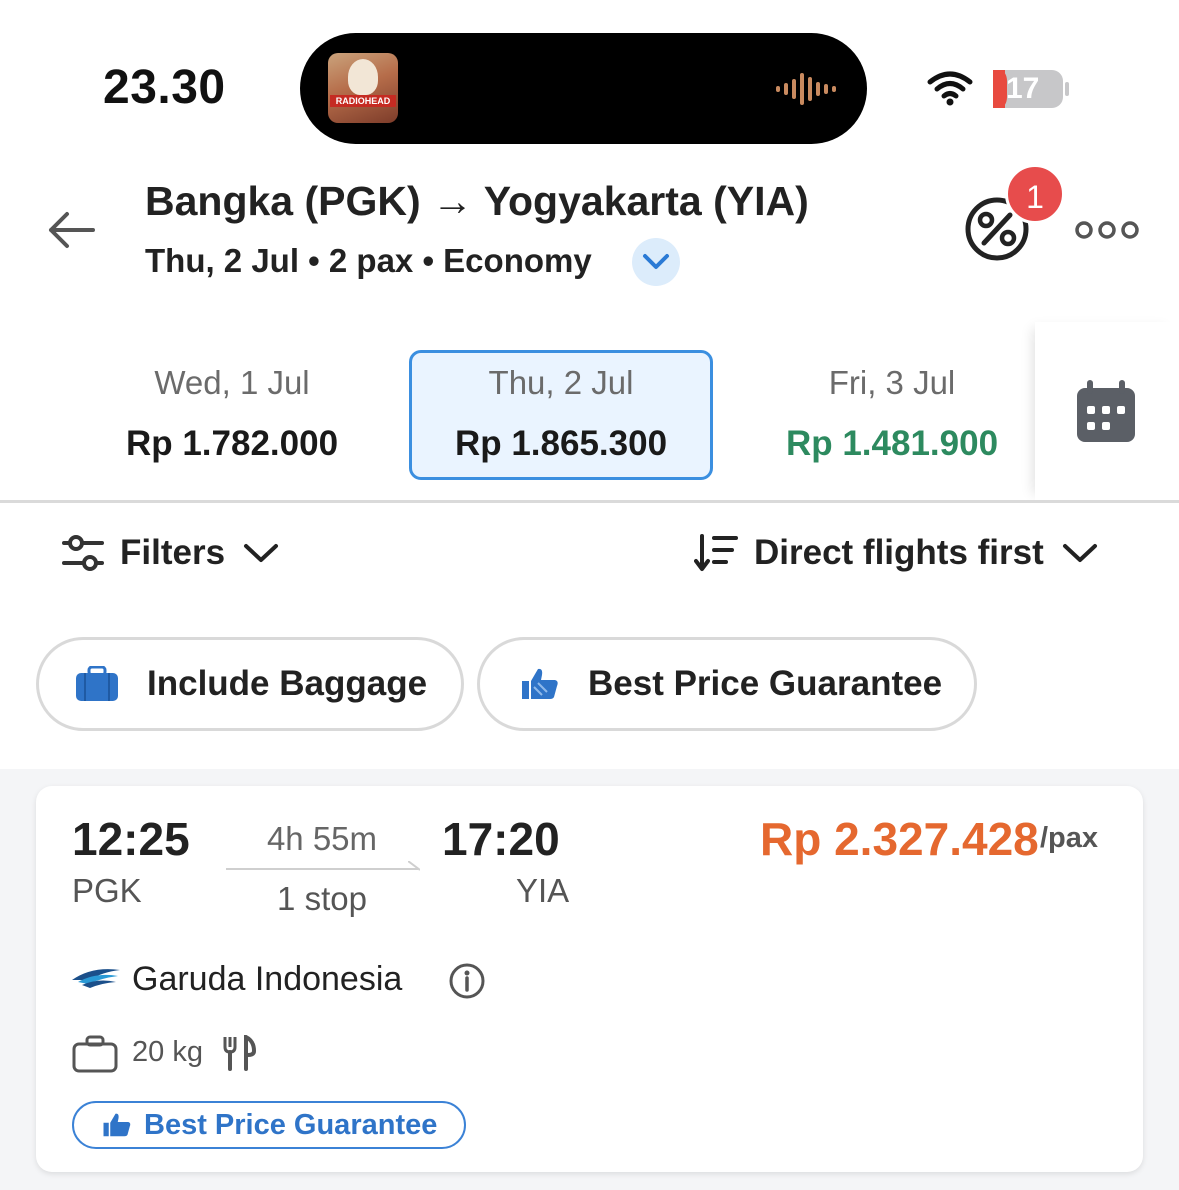 This screenshot has width=1179, height=1190. What do you see at coordinates (501, 839) in the screenshot?
I see `arrival-time: 17:20` at bounding box center [501, 839].